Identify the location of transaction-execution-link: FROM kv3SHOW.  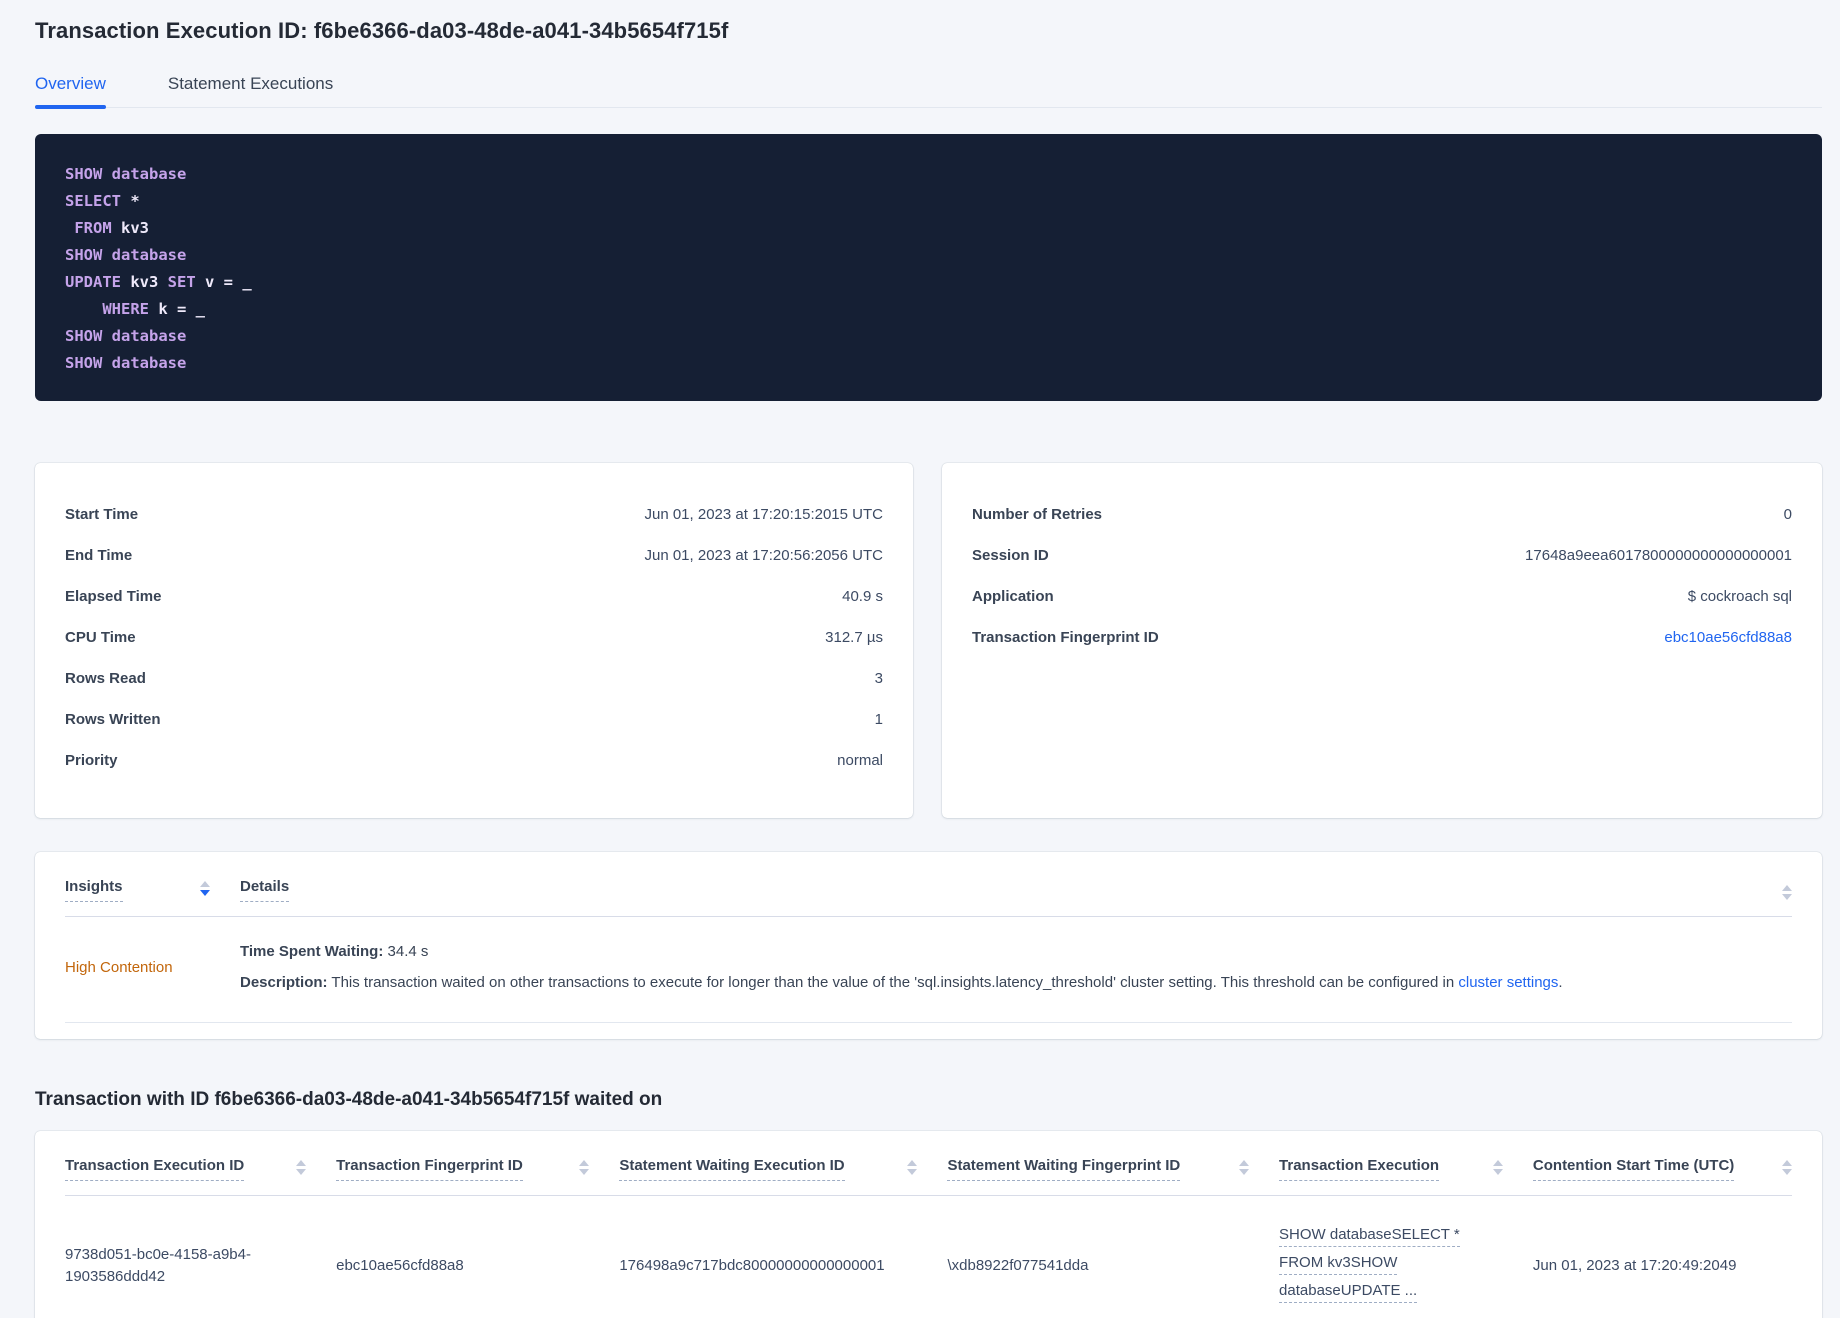
(1338, 1263).